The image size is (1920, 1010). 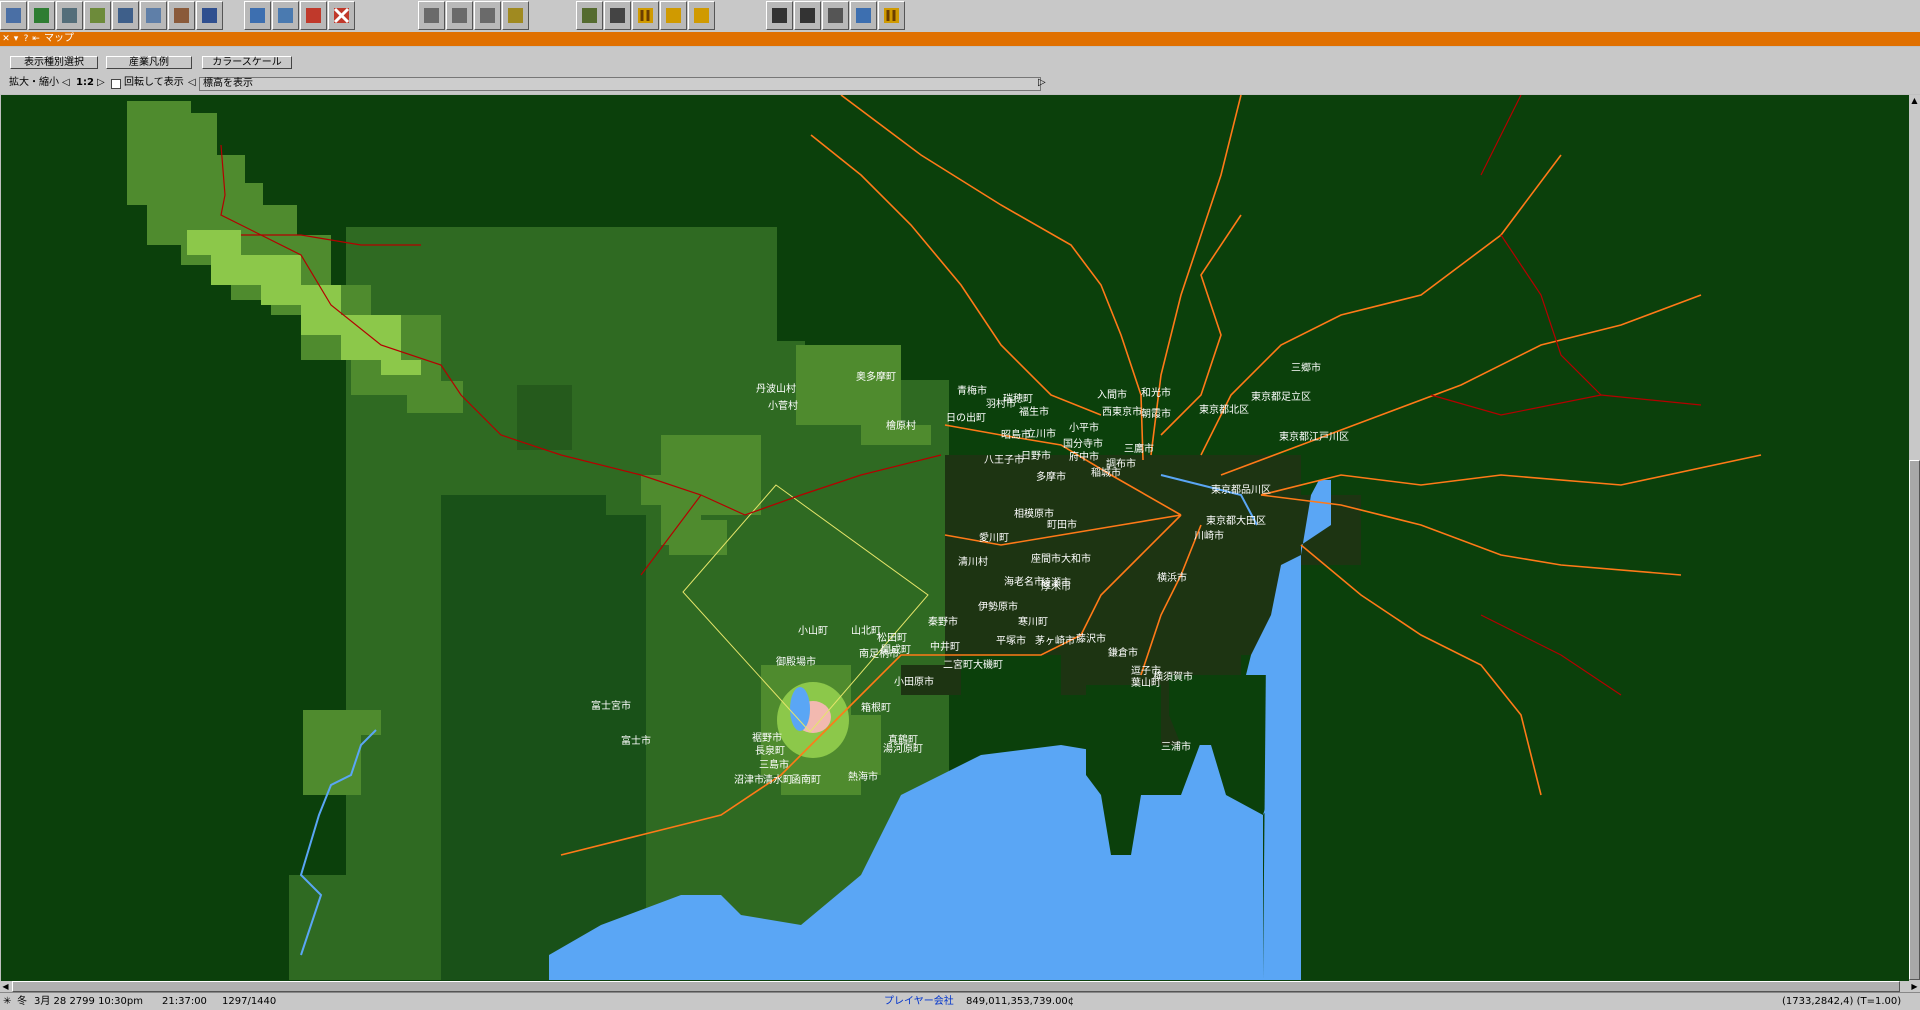 What do you see at coordinates (891, 15) in the screenshot?
I see `pause2-icon` at bounding box center [891, 15].